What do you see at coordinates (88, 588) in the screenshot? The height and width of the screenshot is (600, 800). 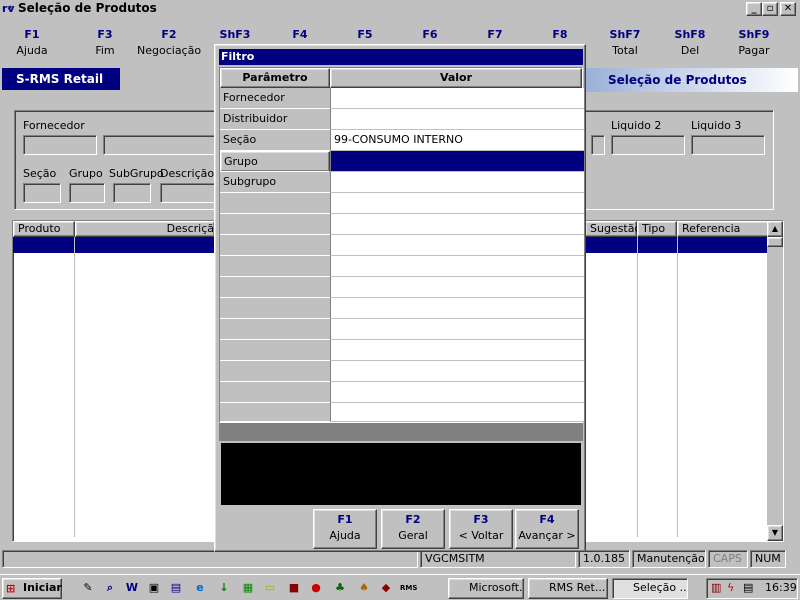 I see `notepad-icon: ✎` at bounding box center [88, 588].